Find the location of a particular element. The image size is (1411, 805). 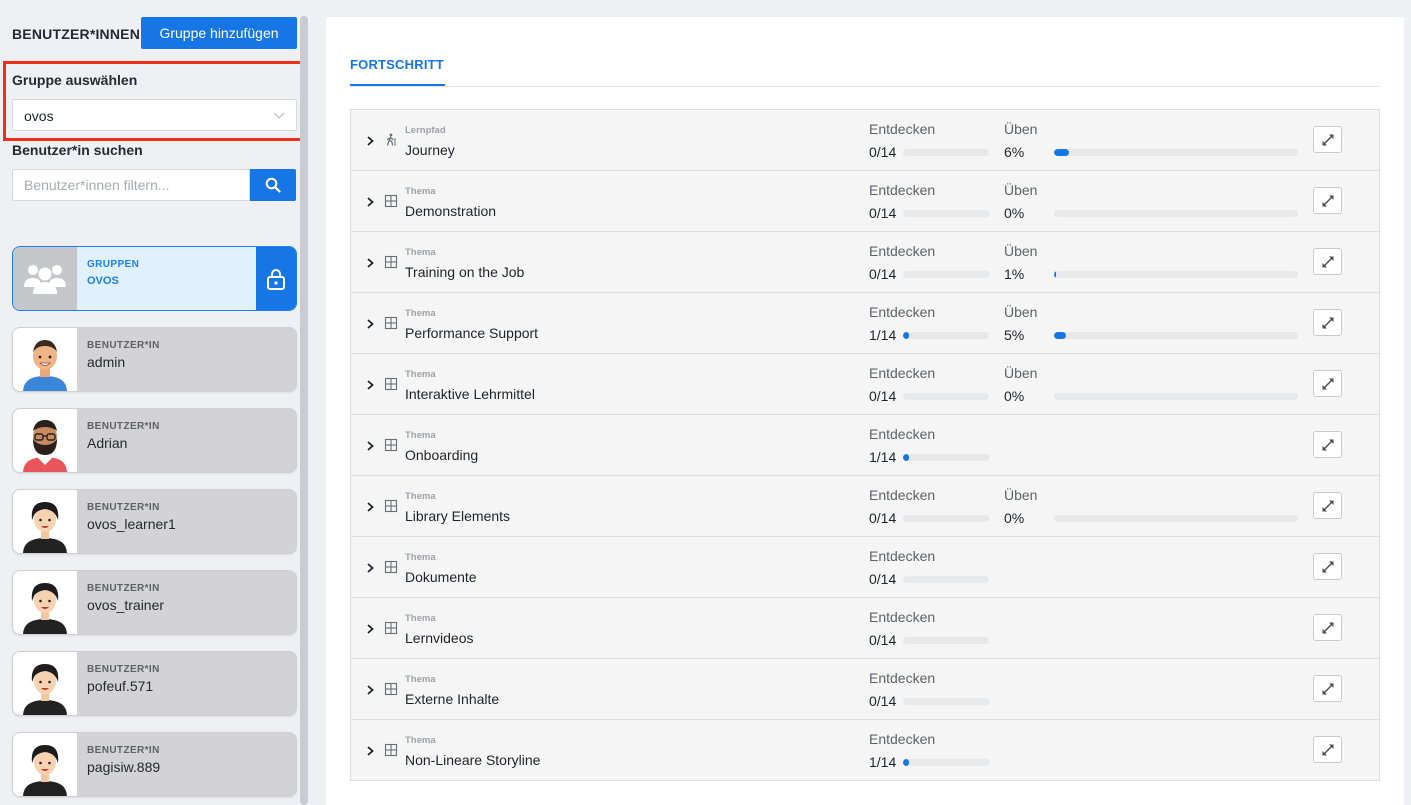

sidebar-scrollbar is located at coordinates (304, 410).